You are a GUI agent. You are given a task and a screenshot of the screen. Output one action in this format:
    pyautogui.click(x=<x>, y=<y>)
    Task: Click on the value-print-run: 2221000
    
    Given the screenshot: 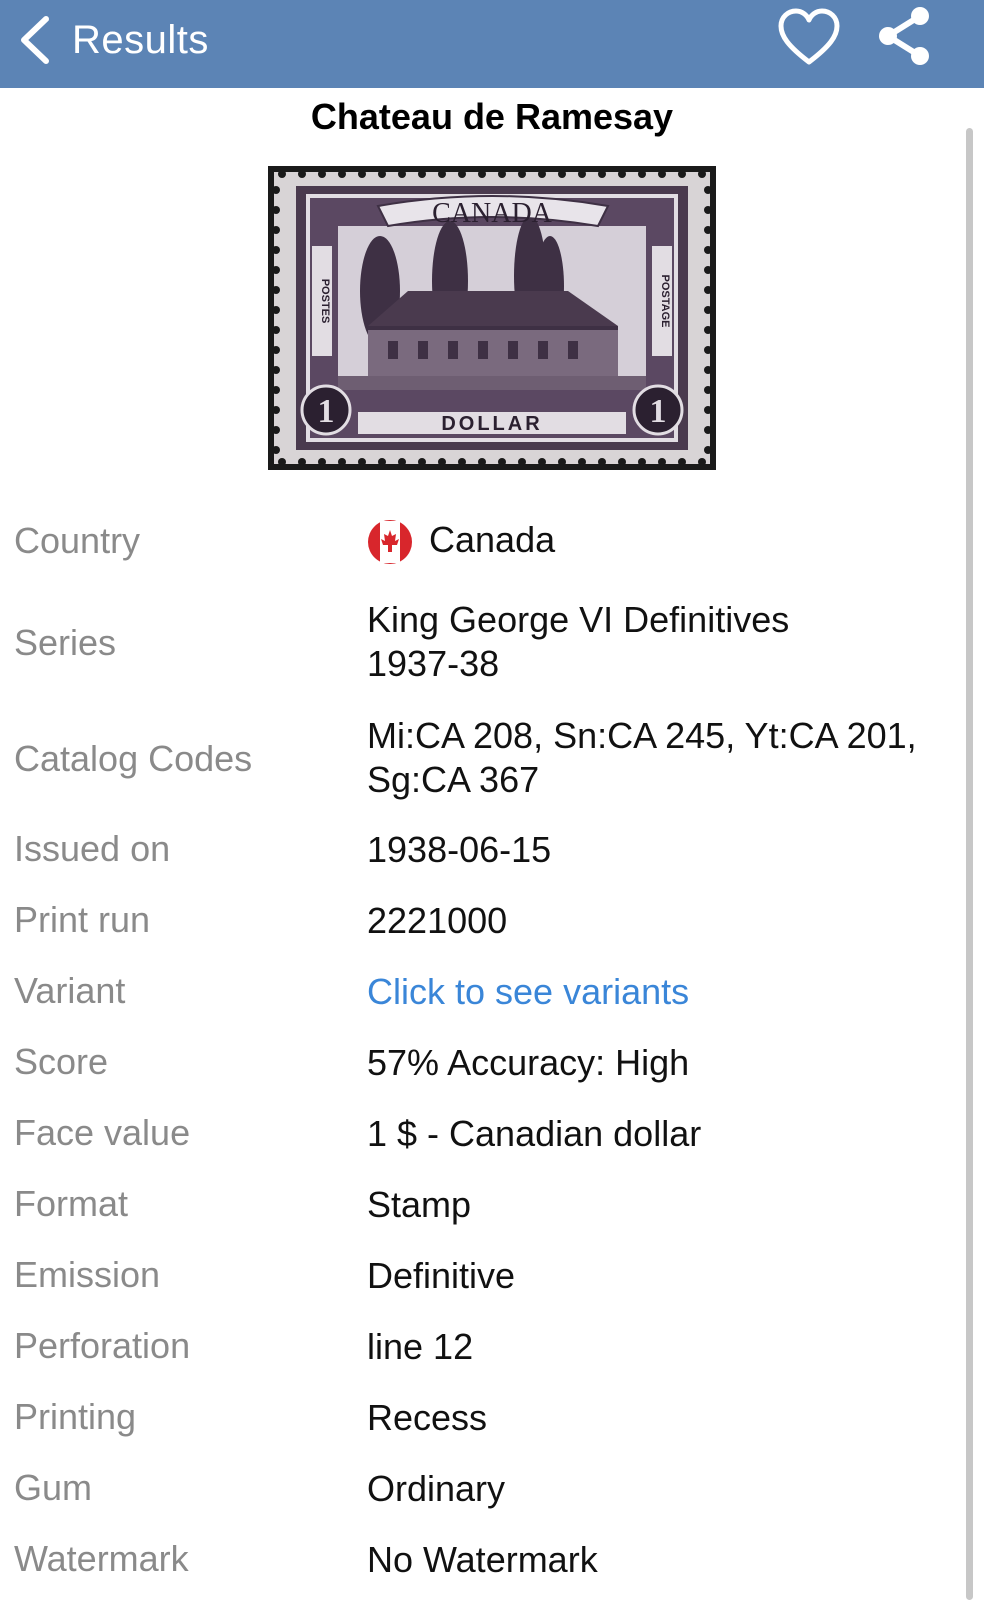 What is the action you would take?
    pyautogui.click(x=437, y=920)
    